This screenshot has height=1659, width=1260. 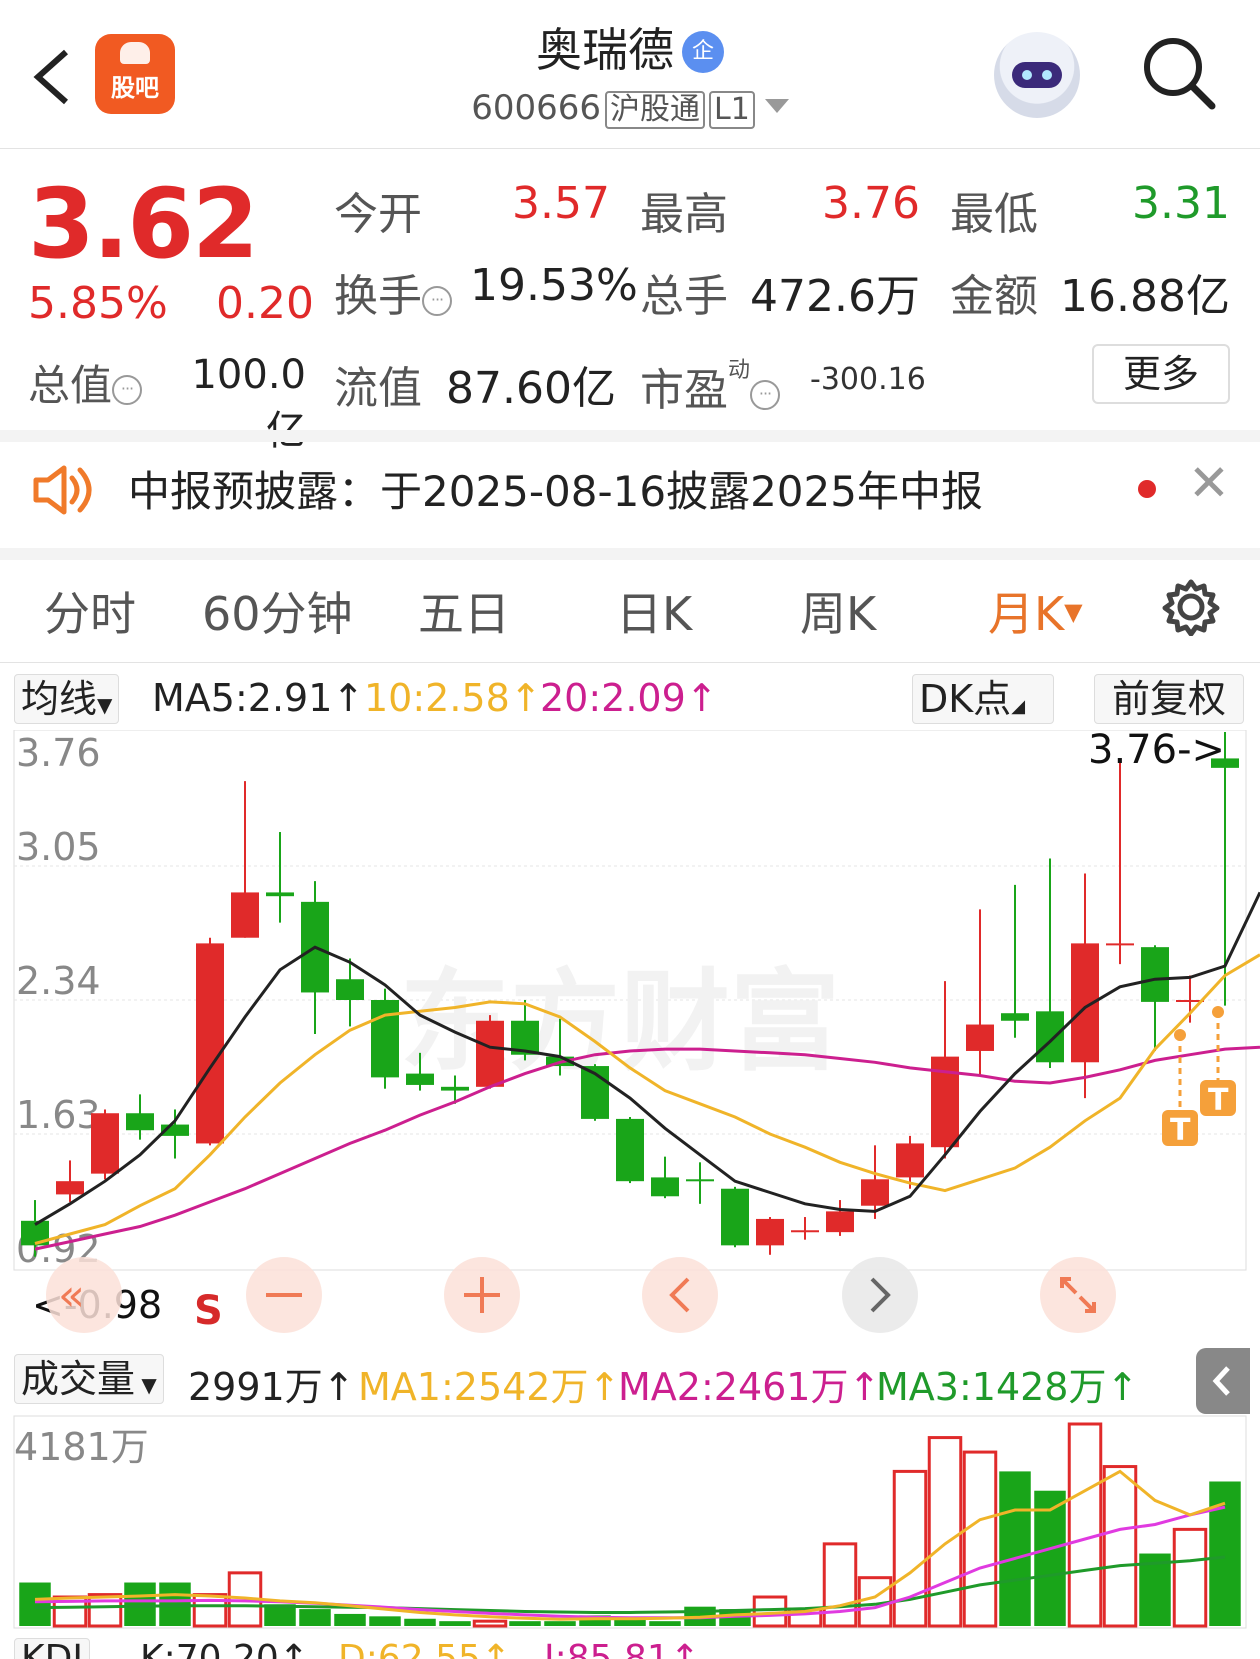 What do you see at coordinates (994, 214) in the screenshot?
I see `stat-low-label: 最低` at bounding box center [994, 214].